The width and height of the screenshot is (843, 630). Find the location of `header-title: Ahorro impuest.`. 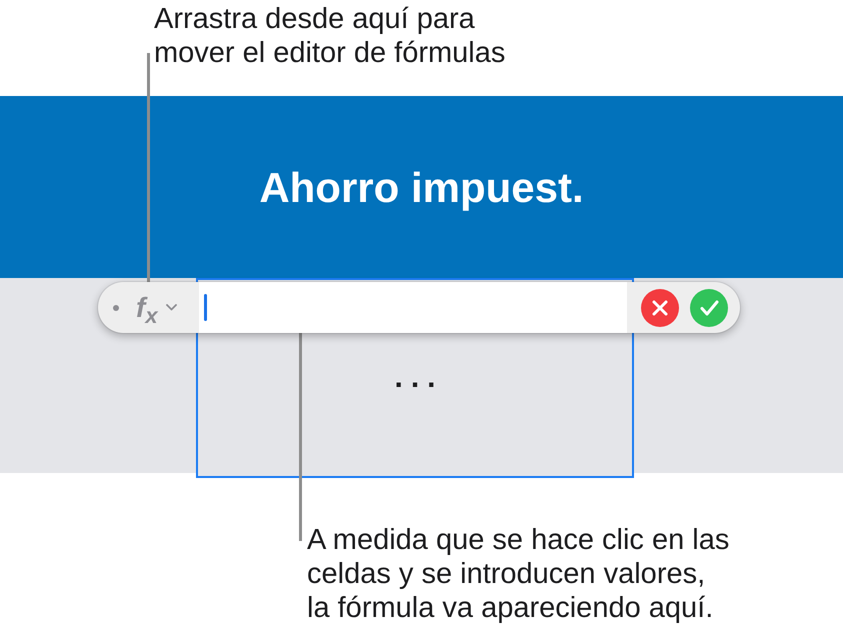

header-title: Ahorro impuest. is located at coordinates (421, 188).